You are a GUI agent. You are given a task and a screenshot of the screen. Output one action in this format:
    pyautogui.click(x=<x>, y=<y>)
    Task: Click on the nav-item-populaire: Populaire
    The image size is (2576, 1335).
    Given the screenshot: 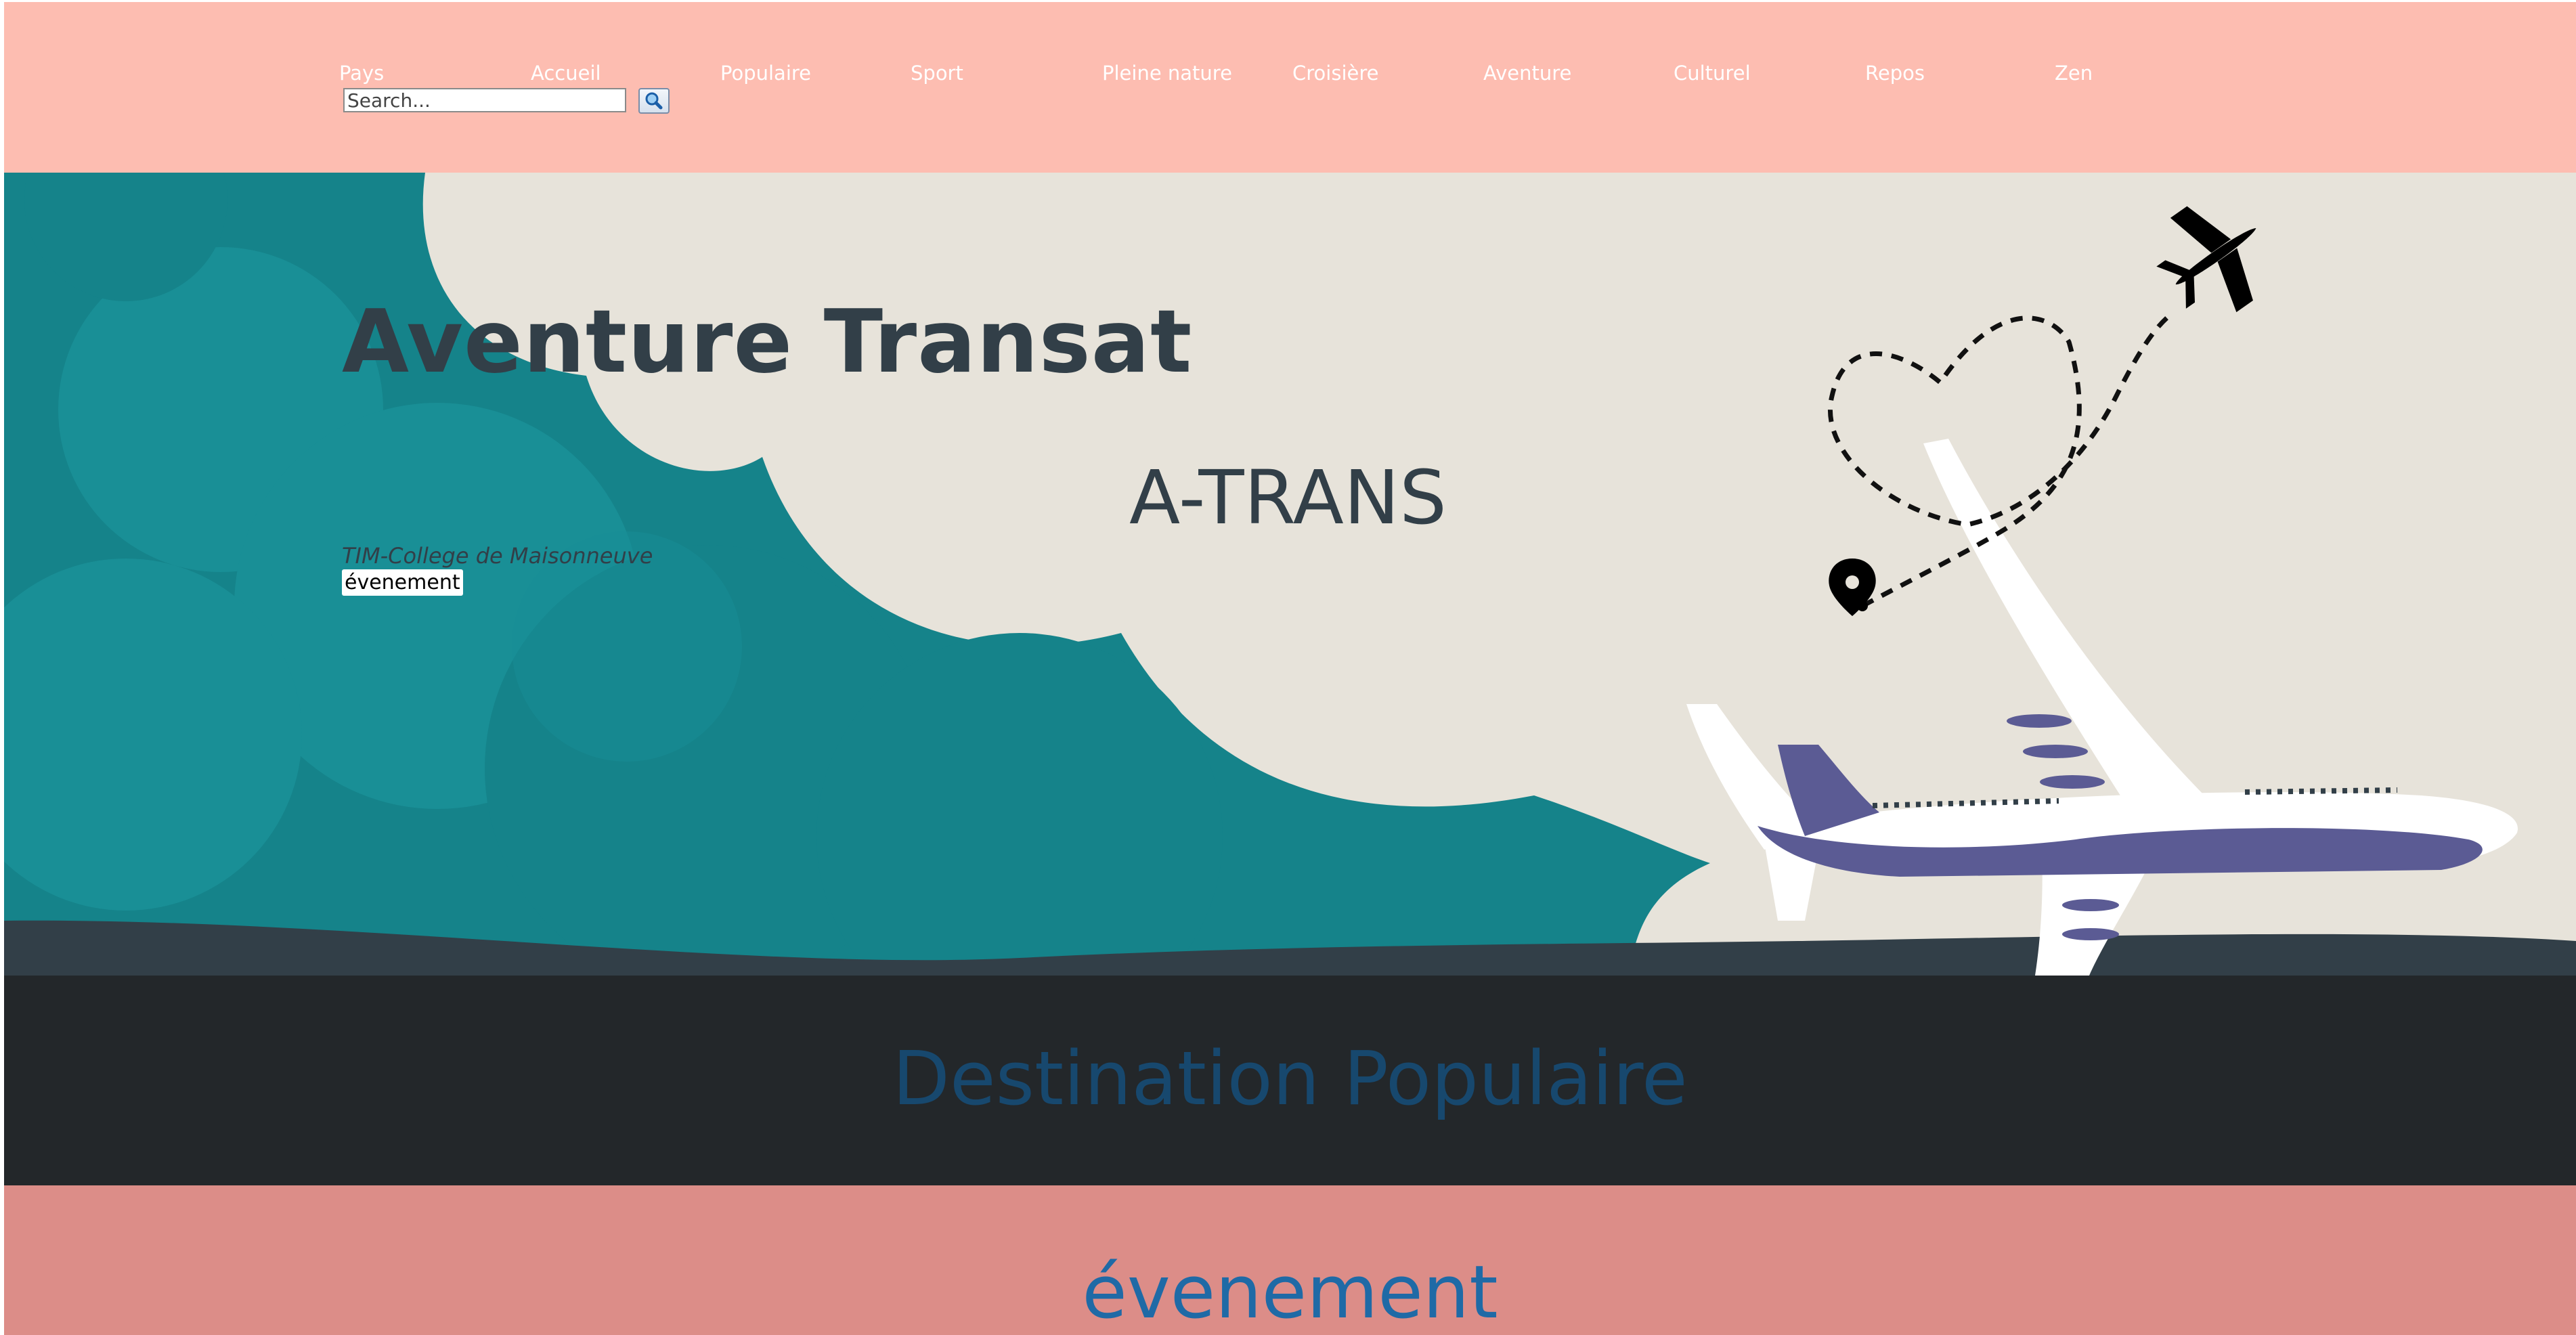 What is the action you would take?
    pyautogui.click(x=765, y=73)
    